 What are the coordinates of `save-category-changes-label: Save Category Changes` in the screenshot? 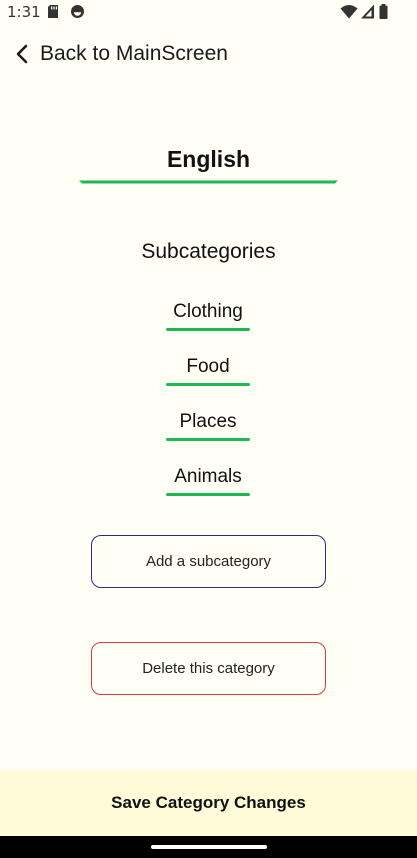 It's located at (208, 802).